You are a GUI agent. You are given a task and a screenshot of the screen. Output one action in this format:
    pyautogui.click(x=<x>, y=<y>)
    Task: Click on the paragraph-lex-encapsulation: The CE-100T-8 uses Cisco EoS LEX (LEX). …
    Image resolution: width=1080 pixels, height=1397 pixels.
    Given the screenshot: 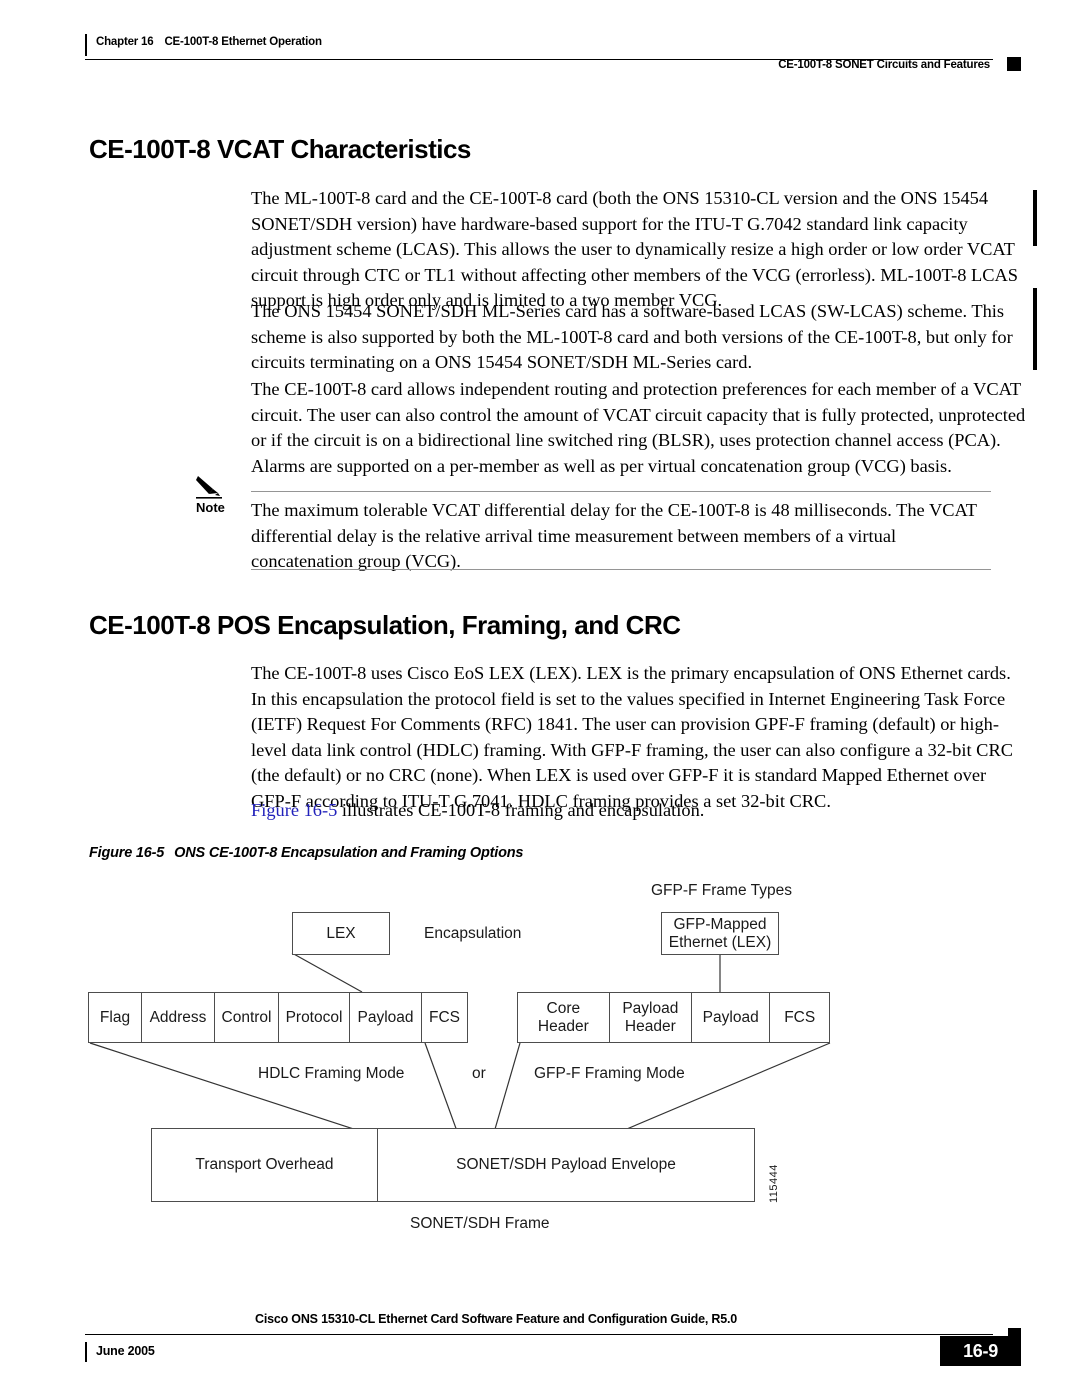 What is the action you would take?
    pyautogui.click(x=632, y=737)
    